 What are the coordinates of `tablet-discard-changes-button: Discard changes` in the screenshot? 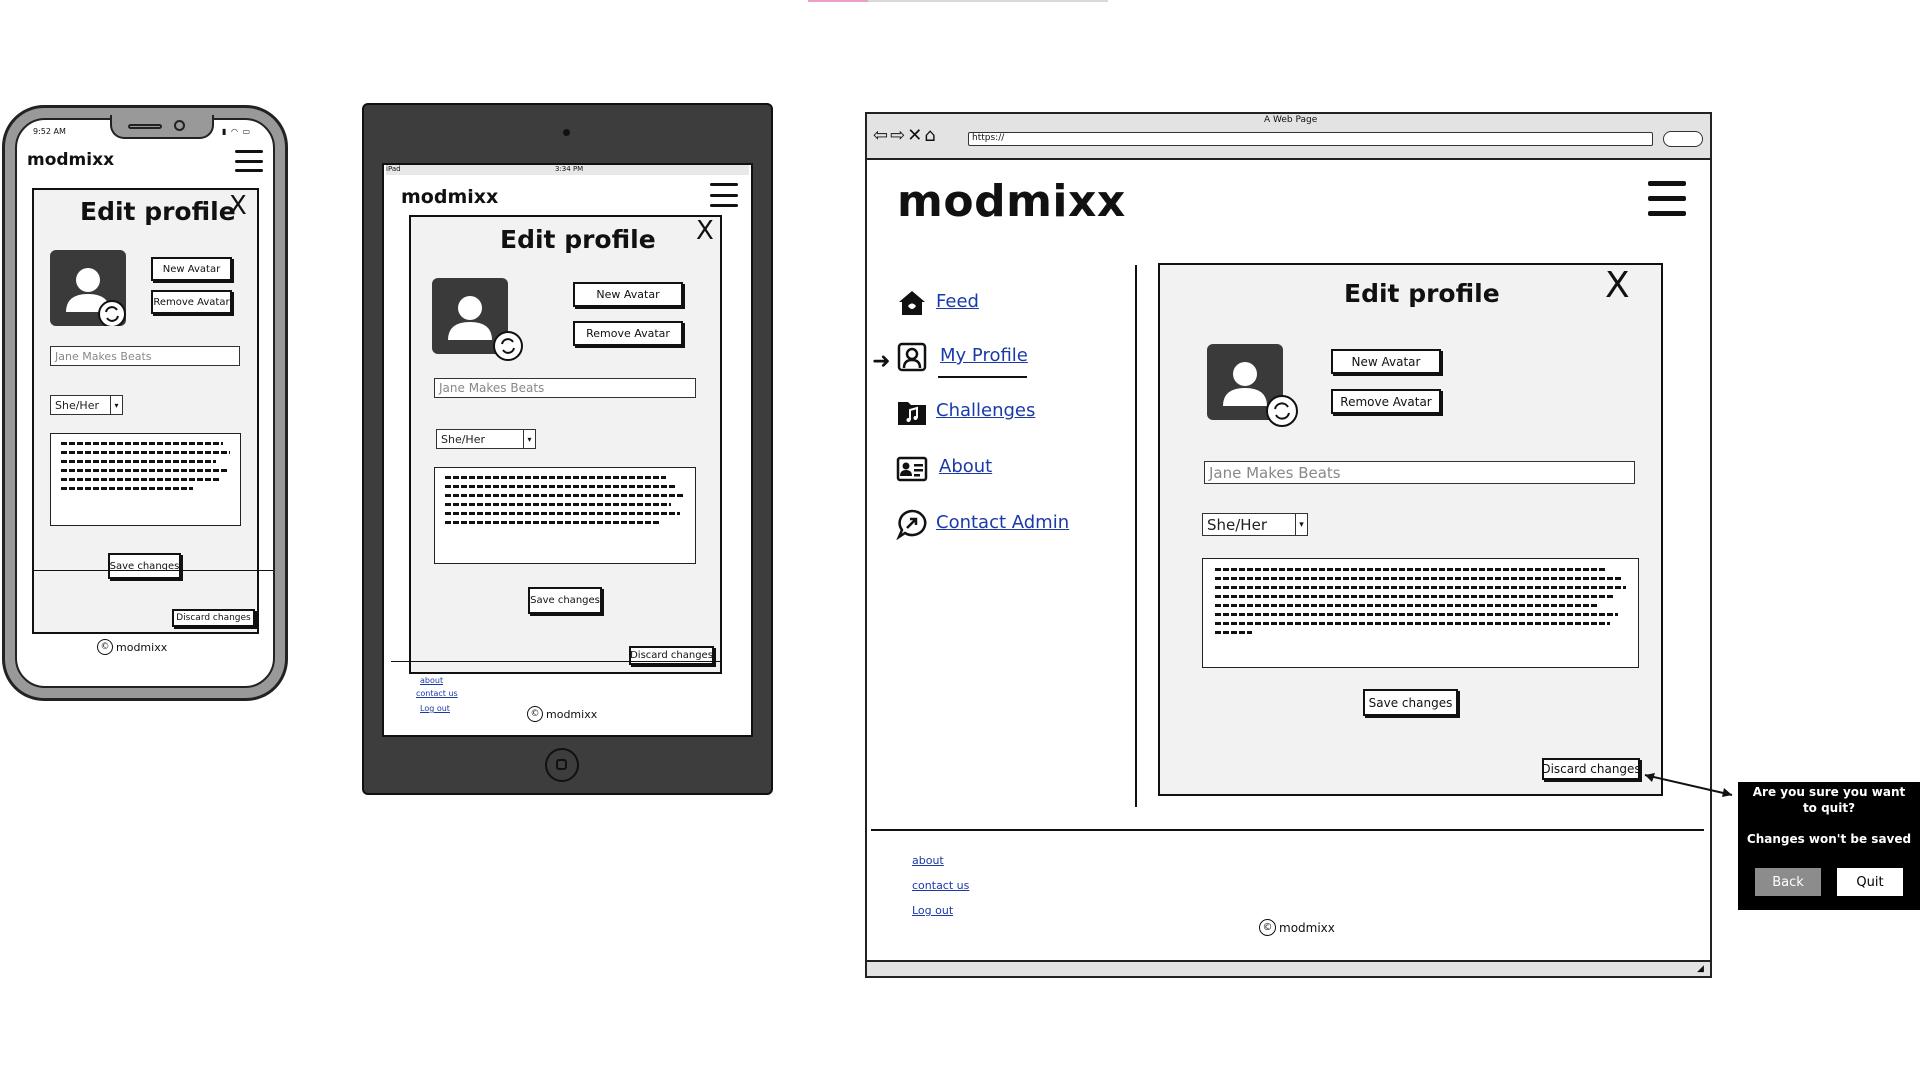 It's located at (671, 655).